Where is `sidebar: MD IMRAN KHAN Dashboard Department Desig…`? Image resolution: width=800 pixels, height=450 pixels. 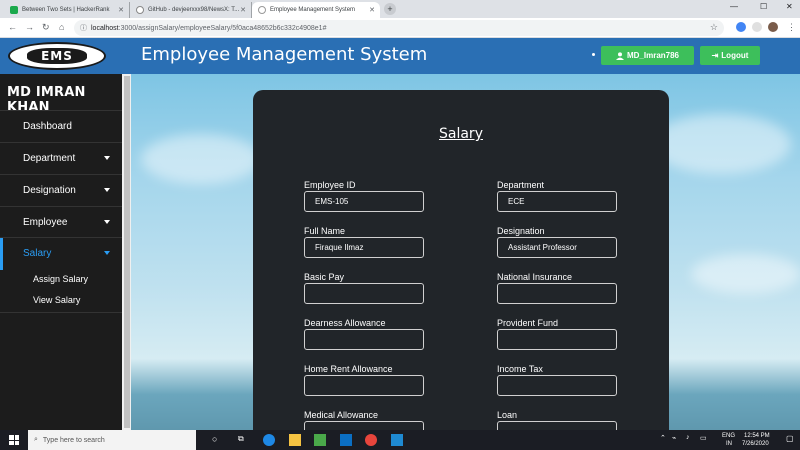 sidebar: MD IMRAN KHAN Dashboard Department Desig… is located at coordinates (61, 252).